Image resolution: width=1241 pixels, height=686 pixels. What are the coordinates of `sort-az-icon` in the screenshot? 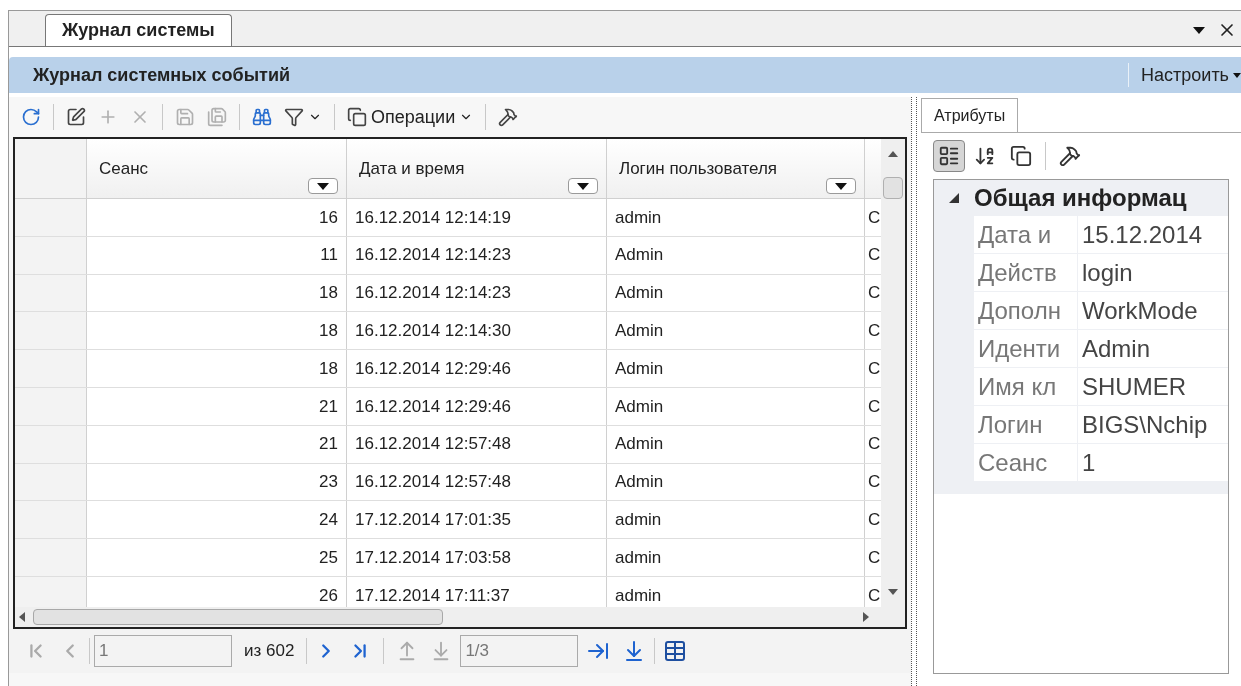 It's located at (985, 156).